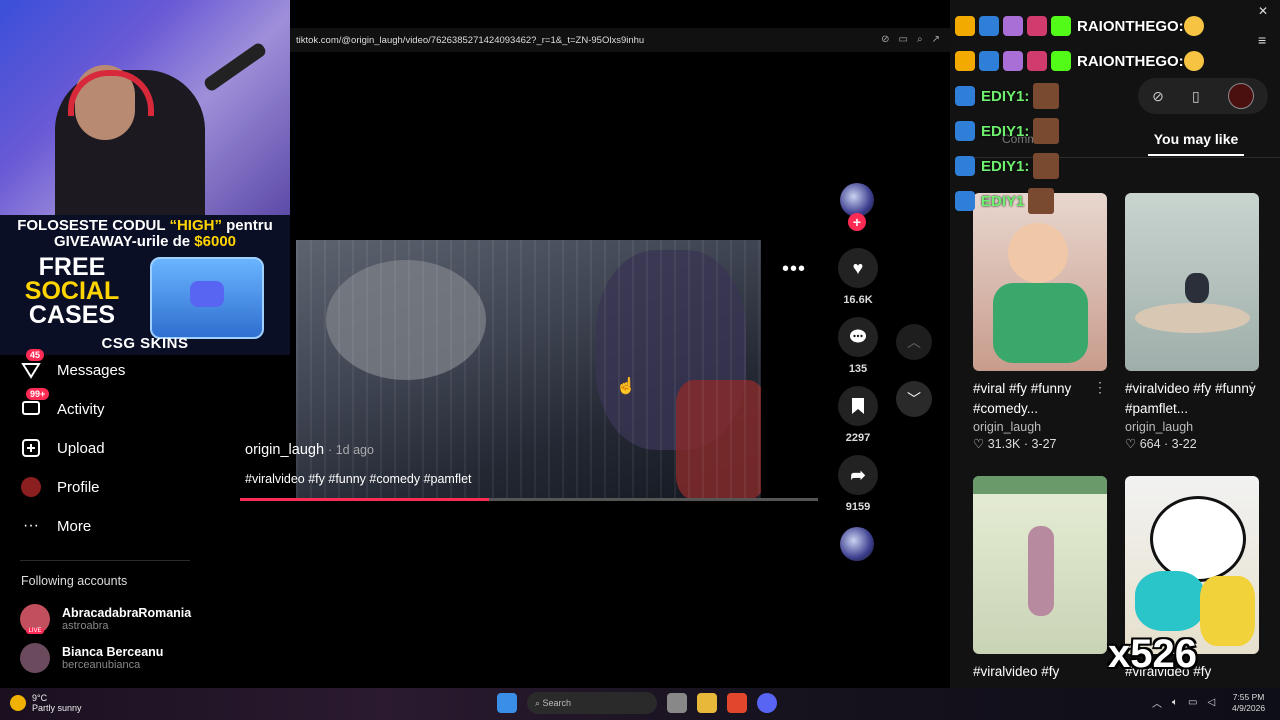 The image size is (1280, 720). What do you see at coordinates (1240, 96) in the screenshot?
I see `account-avatar` at bounding box center [1240, 96].